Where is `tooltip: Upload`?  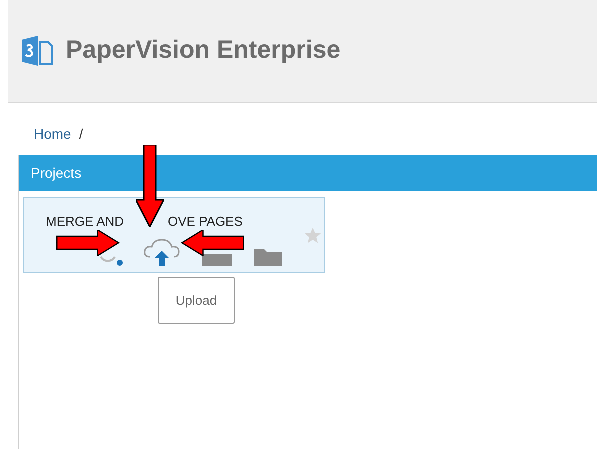
tooltip: Upload is located at coordinates (196, 300).